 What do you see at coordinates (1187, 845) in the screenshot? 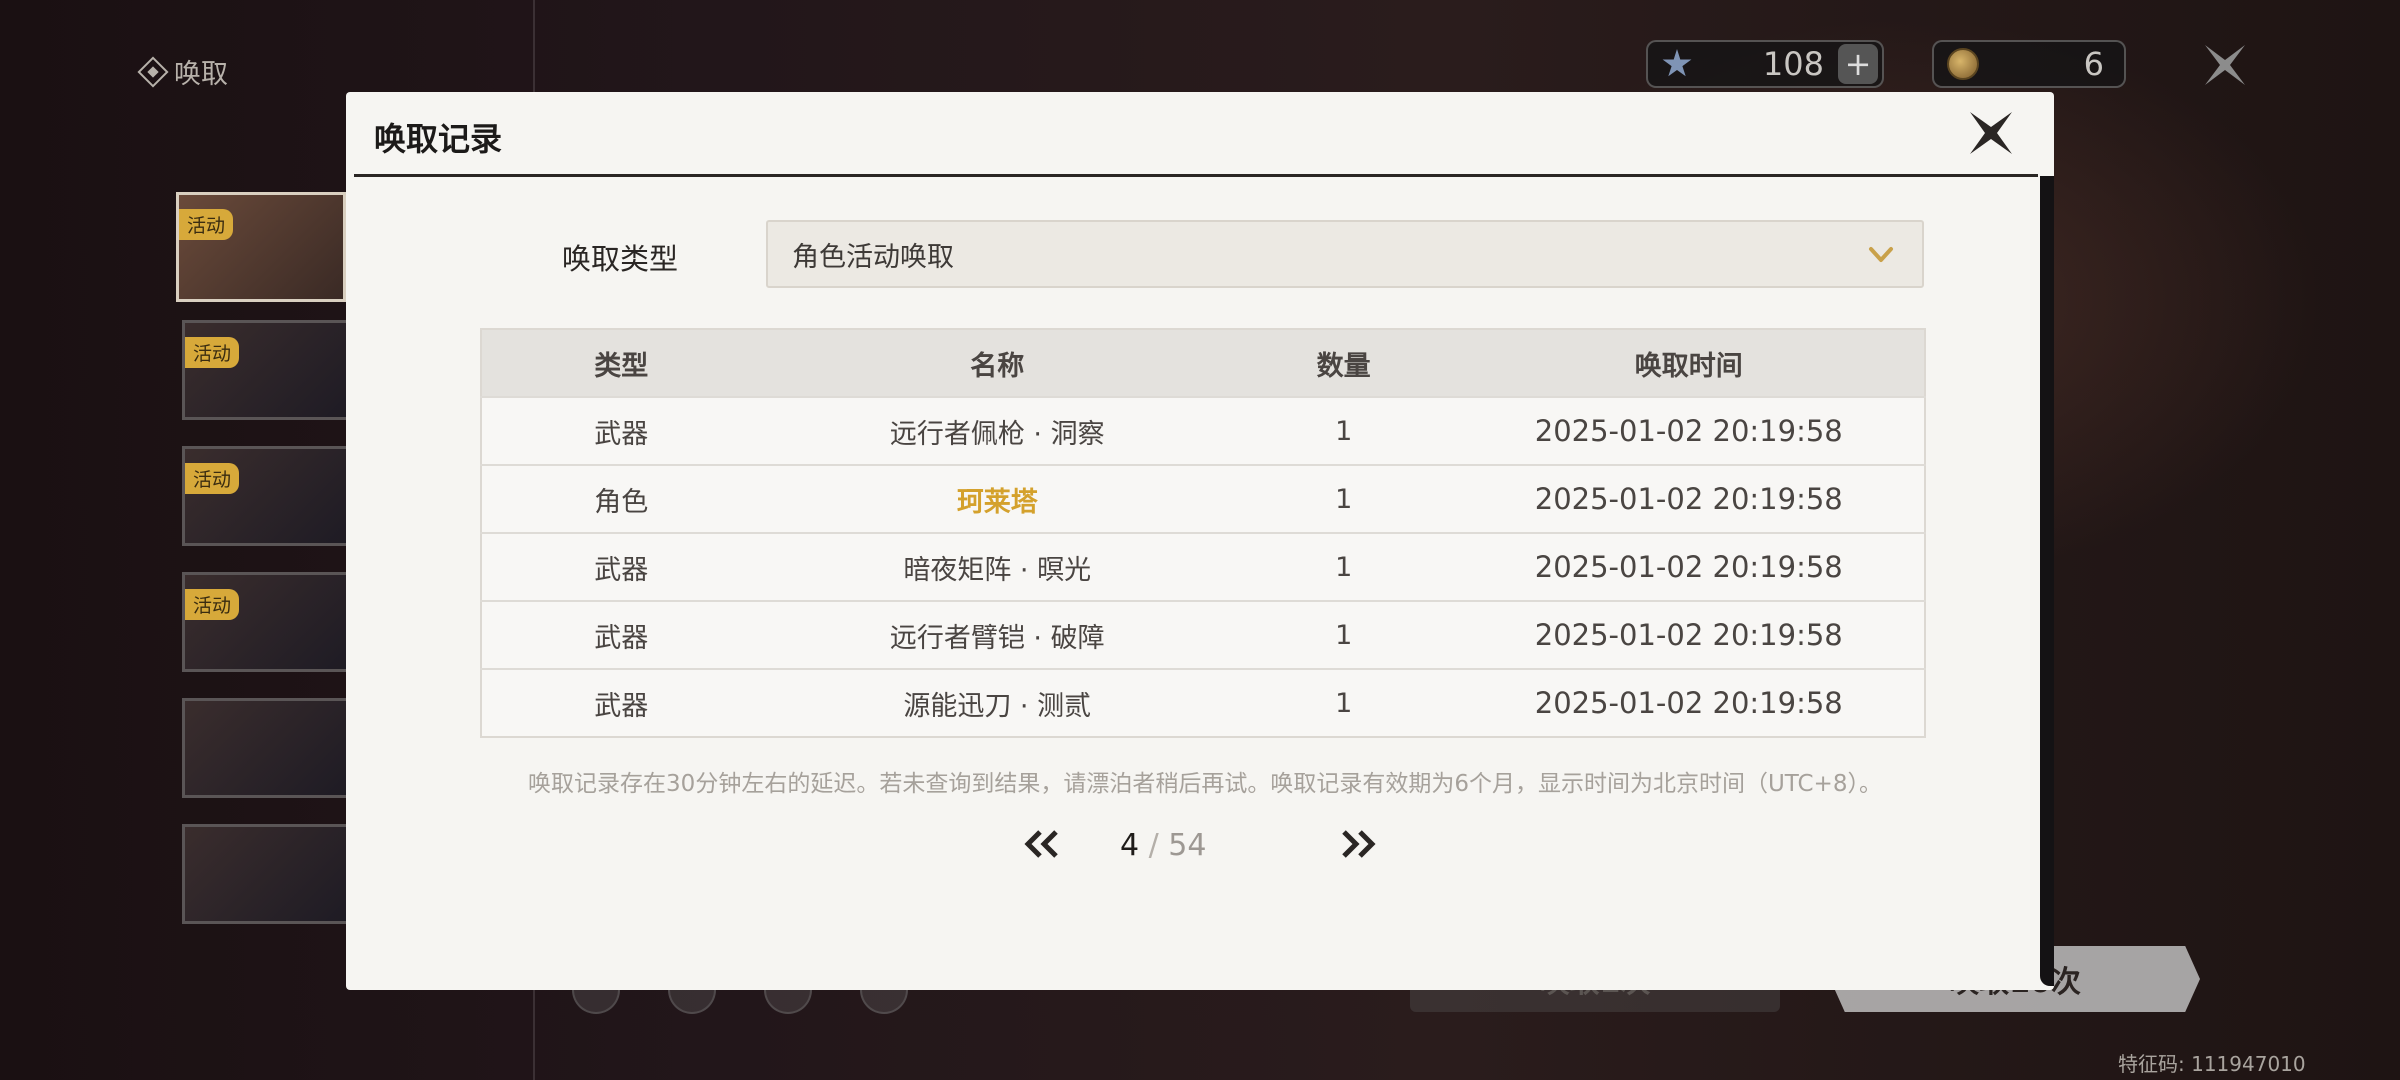
I see `total-pages: 54` at bounding box center [1187, 845].